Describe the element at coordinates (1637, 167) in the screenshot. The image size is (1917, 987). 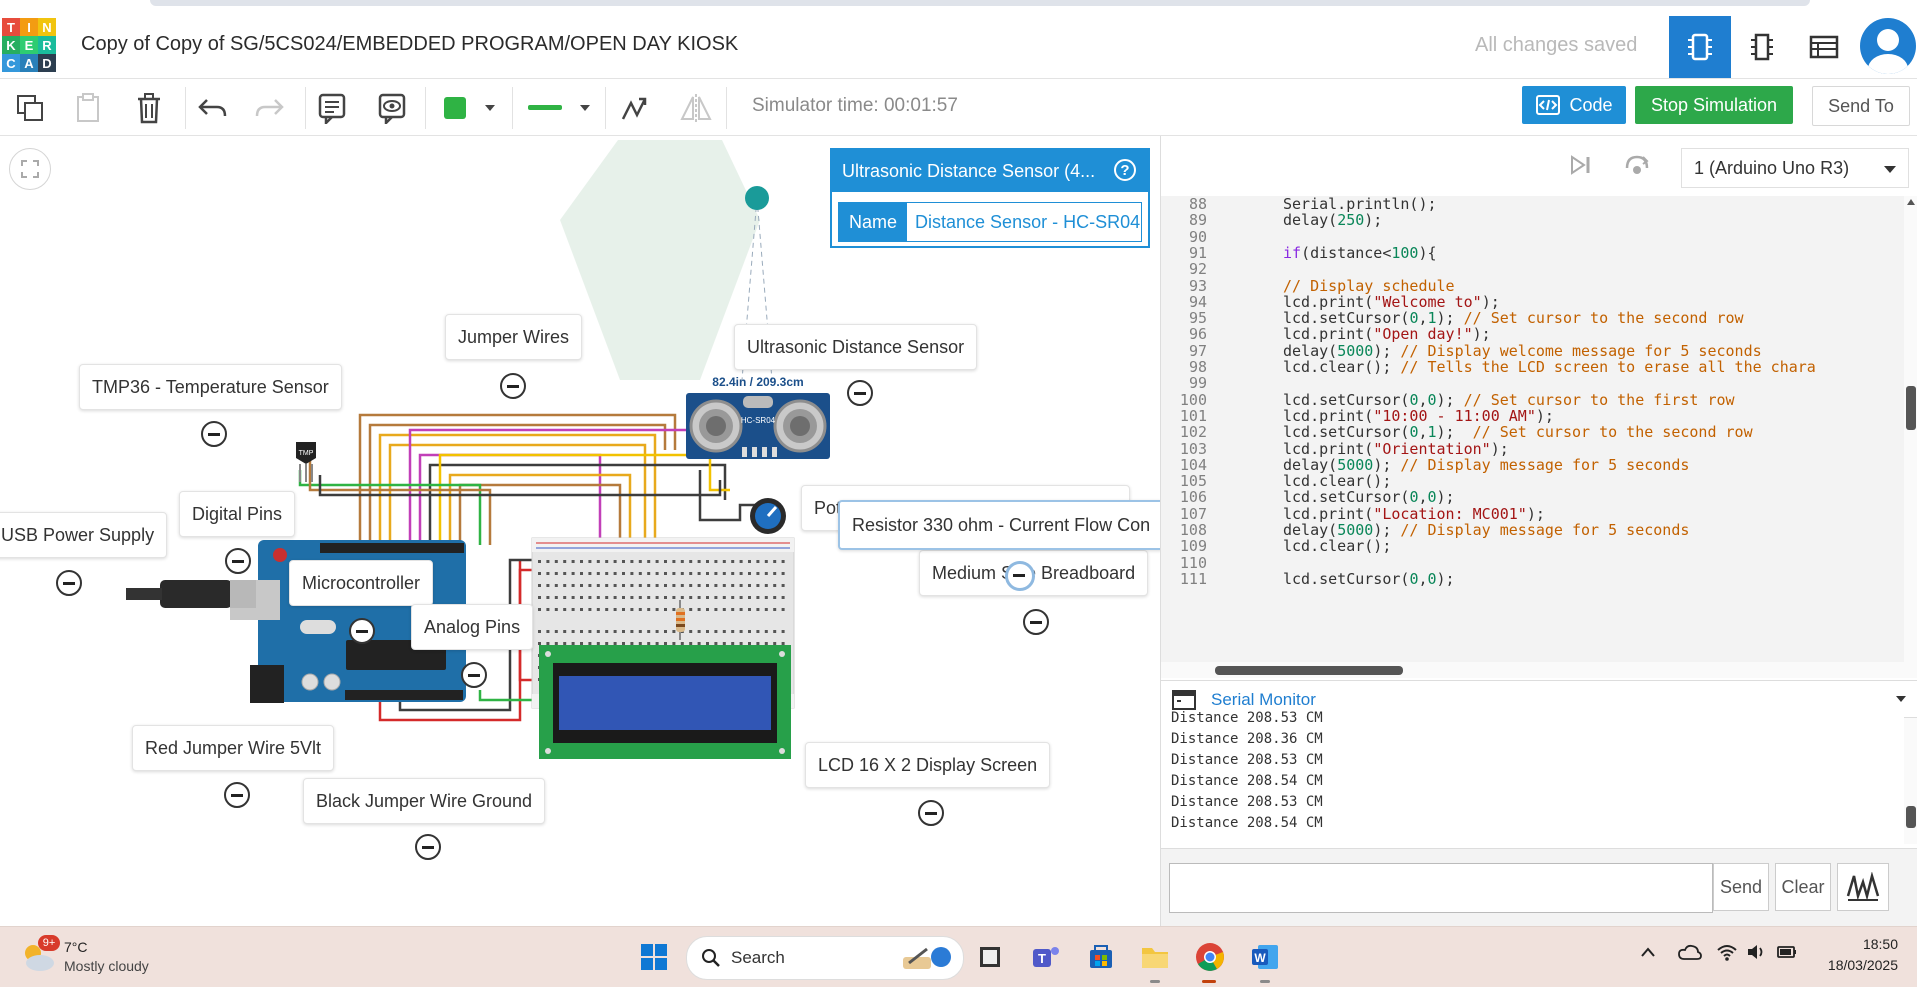
I see `debug-button` at that location.